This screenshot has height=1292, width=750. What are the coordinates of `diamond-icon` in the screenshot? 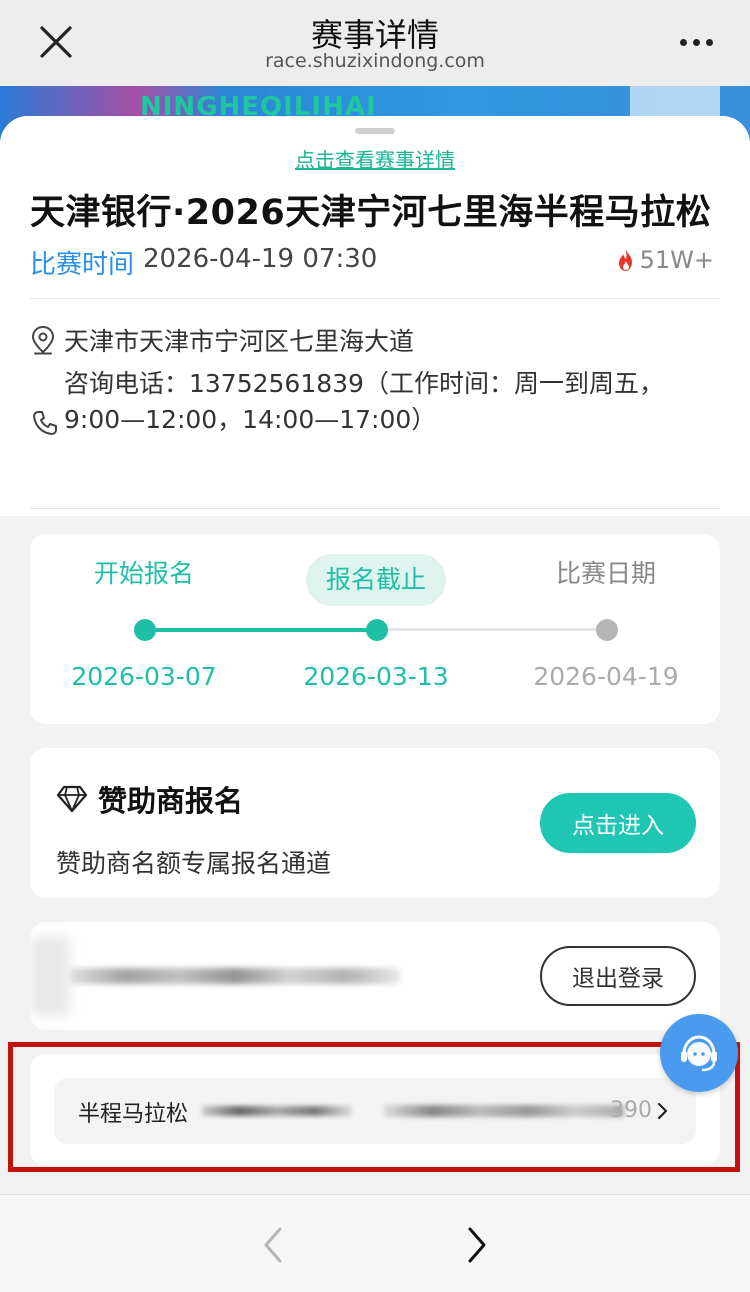 It's located at (72, 799).